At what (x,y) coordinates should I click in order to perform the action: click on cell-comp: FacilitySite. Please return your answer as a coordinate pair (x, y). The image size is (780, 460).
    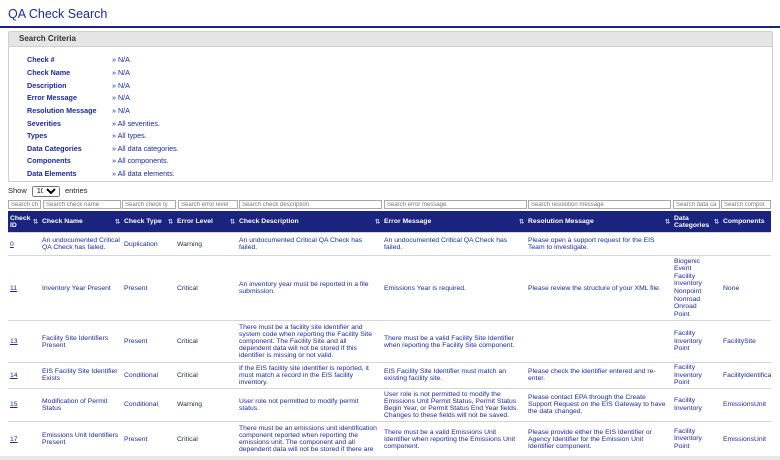
    Looking at the image, I should click on (746, 341).